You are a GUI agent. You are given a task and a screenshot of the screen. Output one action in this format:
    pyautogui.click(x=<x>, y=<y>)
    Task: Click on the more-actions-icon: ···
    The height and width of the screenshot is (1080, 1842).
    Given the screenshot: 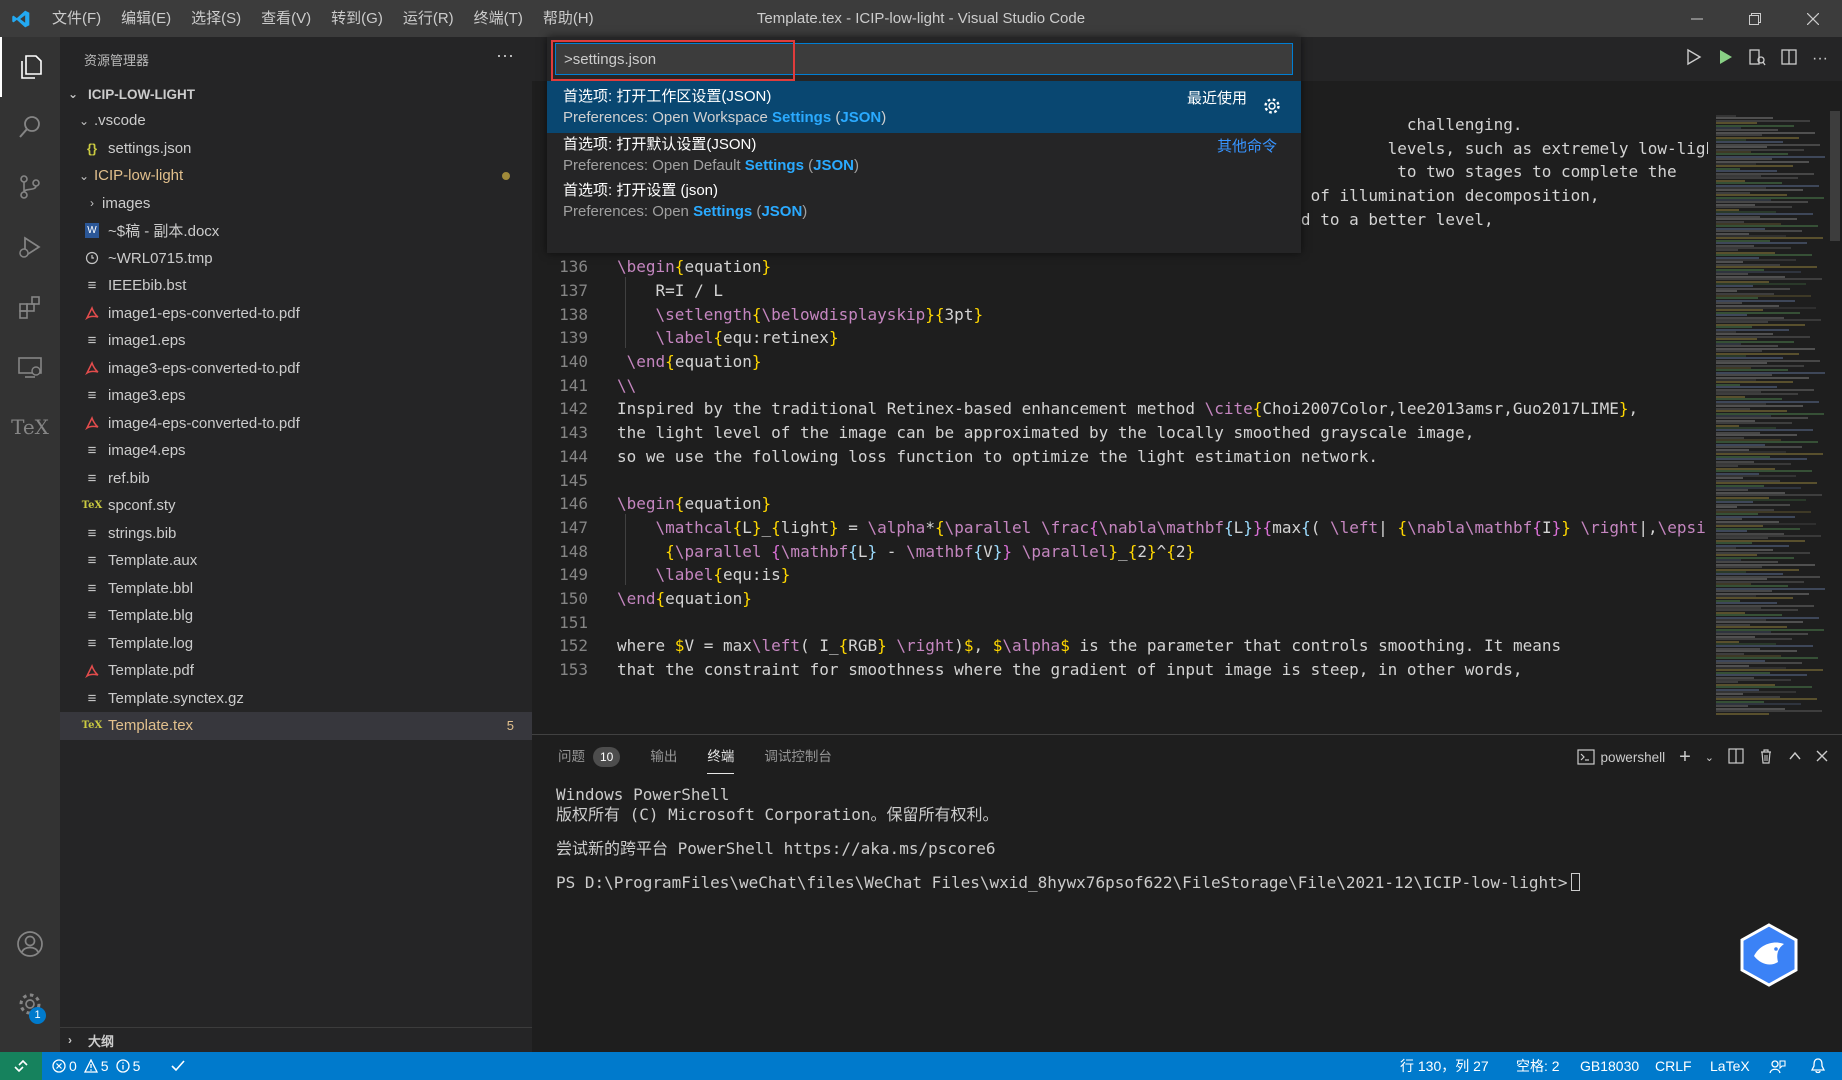 What is the action you would take?
    pyautogui.click(x=505, y=55)
    